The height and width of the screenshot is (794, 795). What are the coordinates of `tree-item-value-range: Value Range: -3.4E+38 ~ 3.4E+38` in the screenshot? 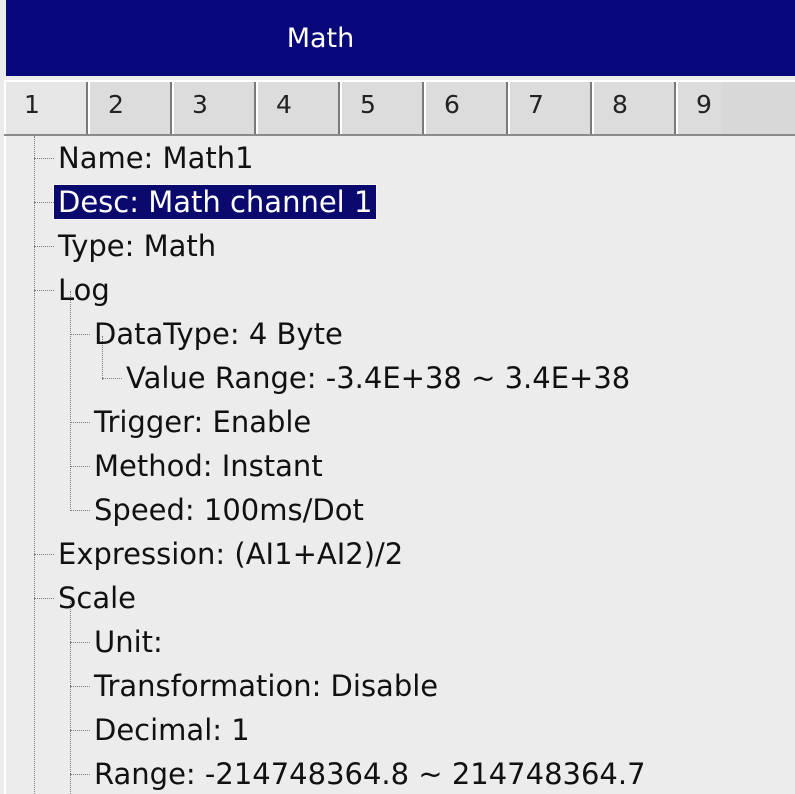 It's located at (378, 378).